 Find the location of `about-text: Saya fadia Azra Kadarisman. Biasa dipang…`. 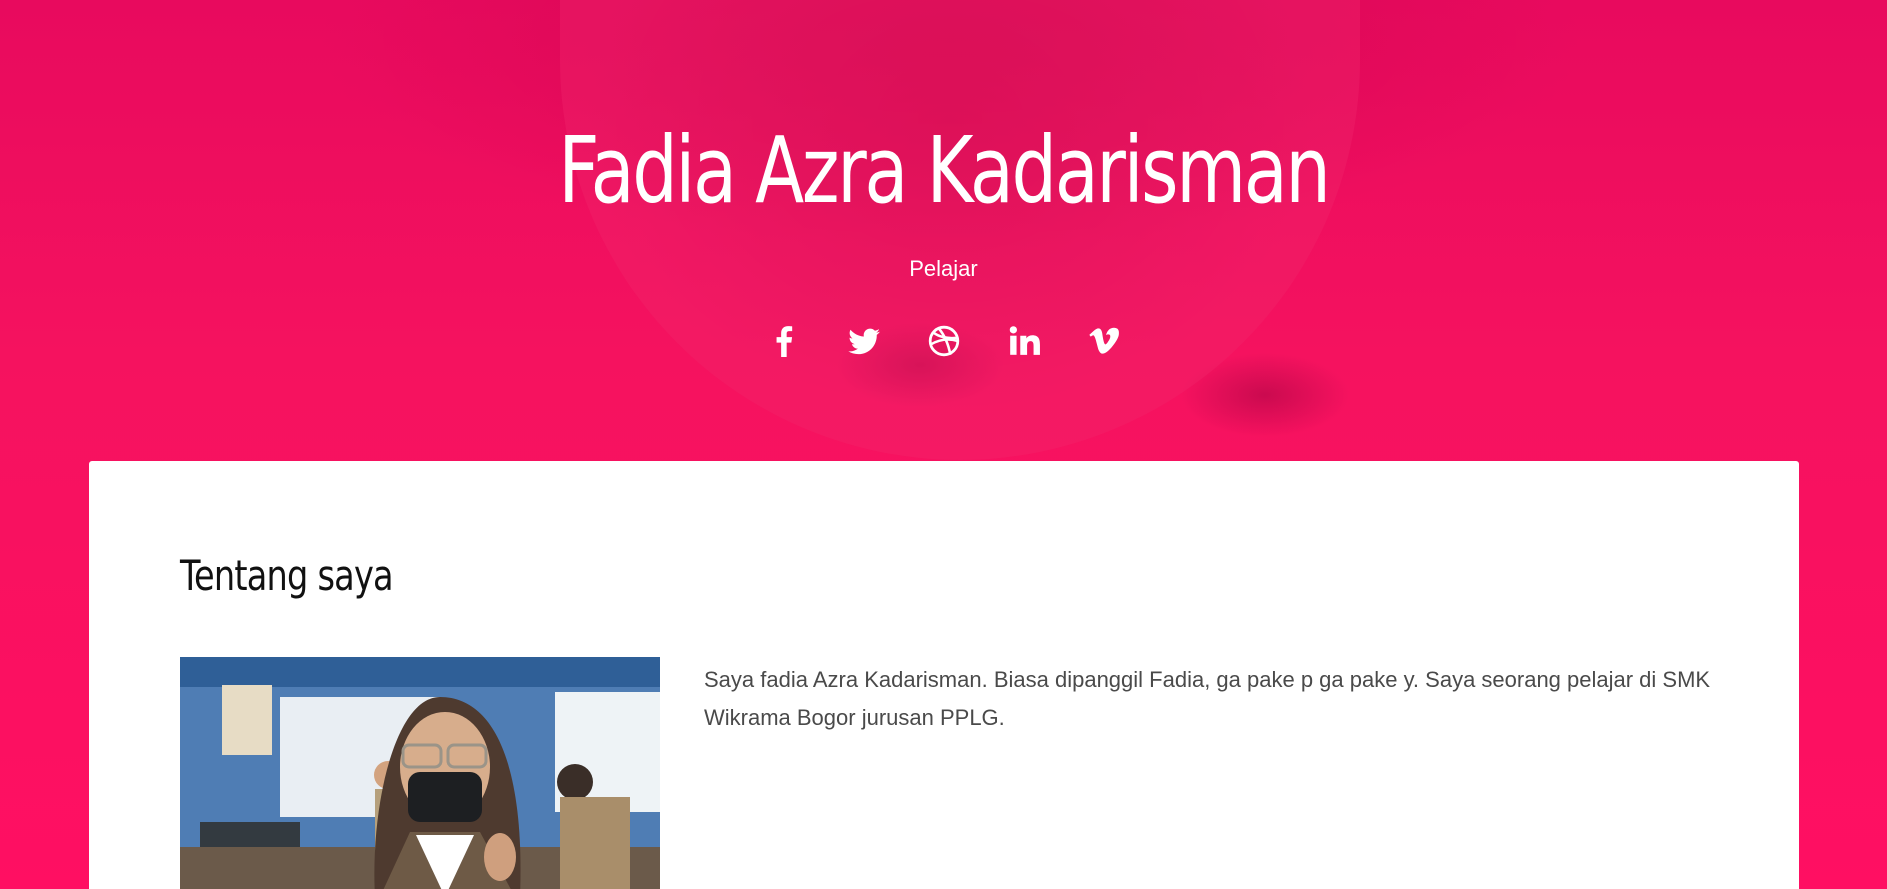

about-text: Saya fadia Azra Kadarisman. Biasa dipang… is located at coordinates (1207, 698).